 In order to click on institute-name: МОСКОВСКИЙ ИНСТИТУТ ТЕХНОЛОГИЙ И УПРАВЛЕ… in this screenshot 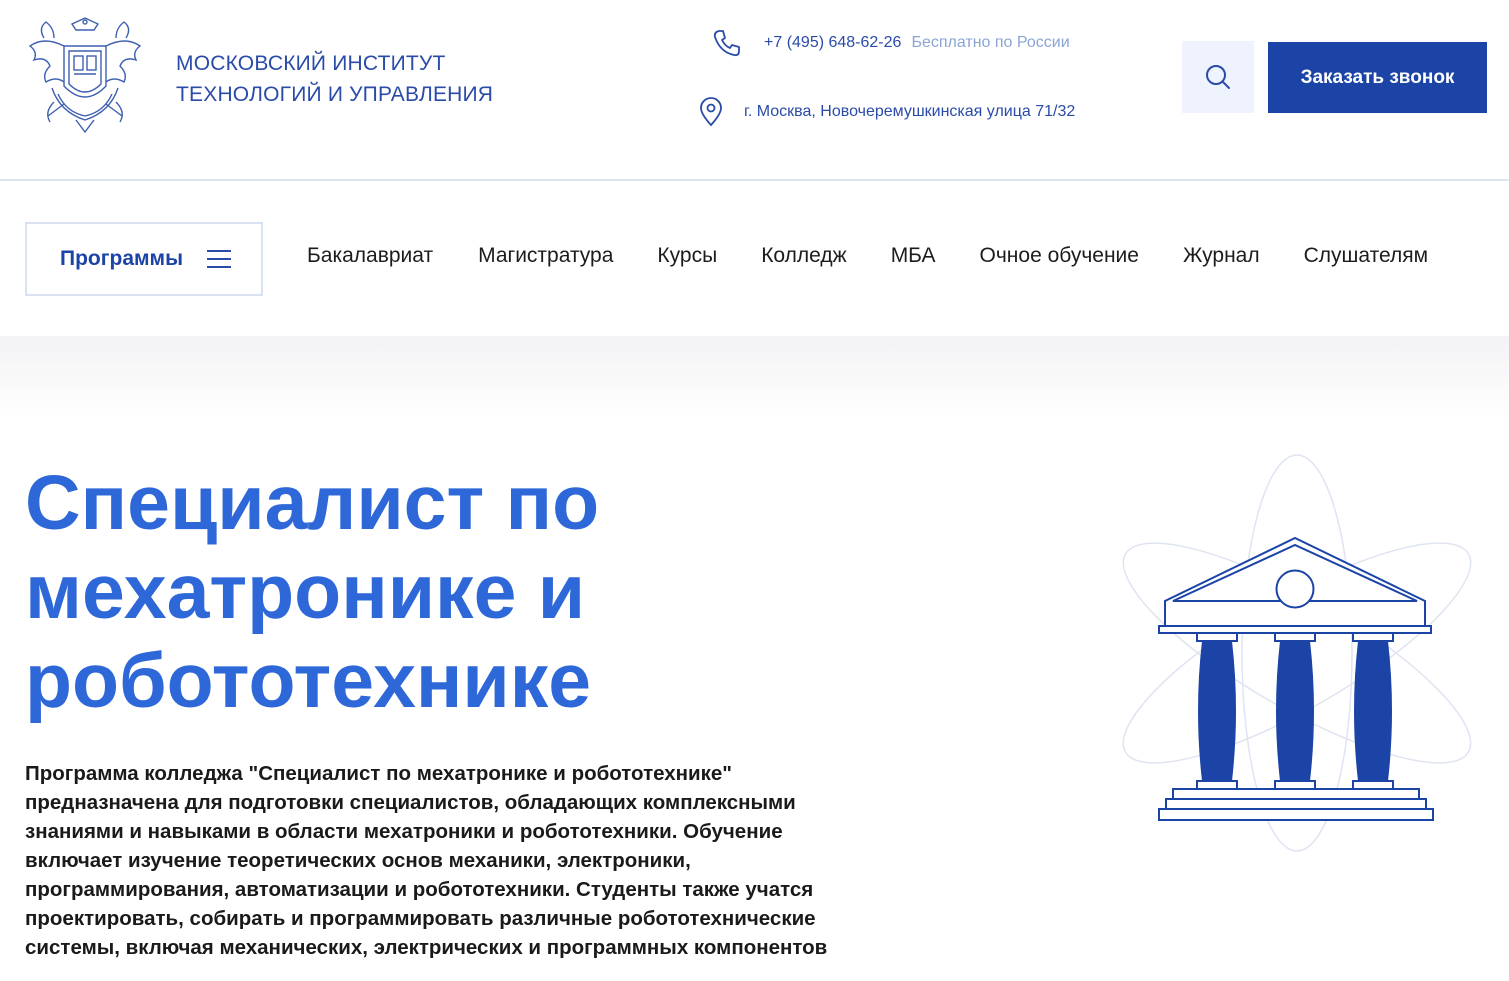, I will do `click(334, 79)`.